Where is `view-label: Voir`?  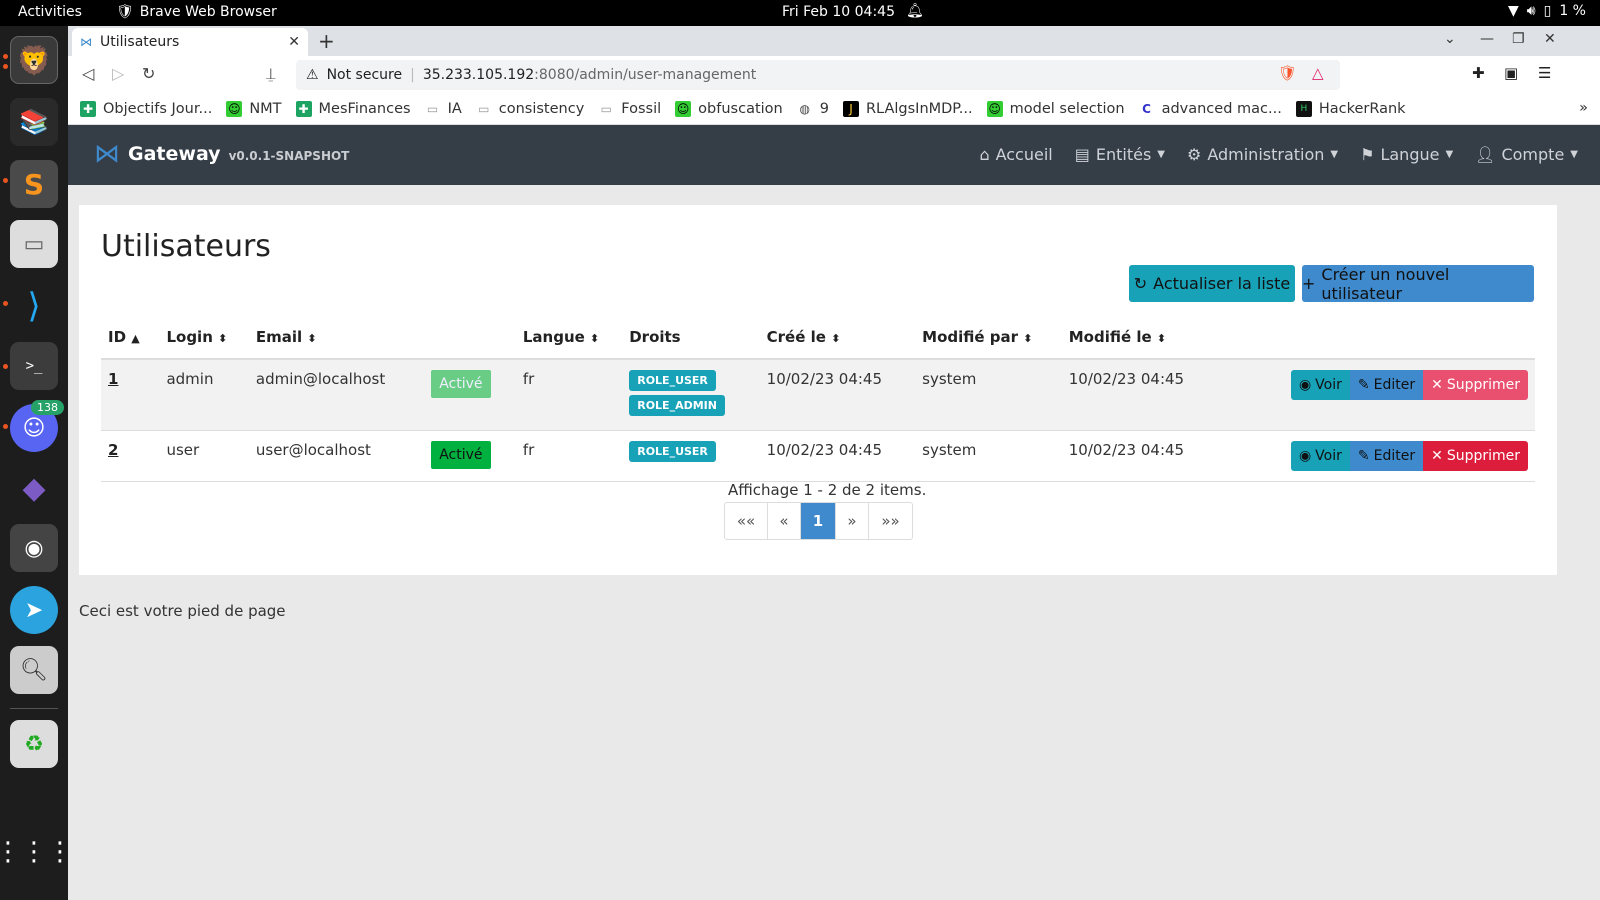
view-label: Voir is located at coordinates (1328, 456).